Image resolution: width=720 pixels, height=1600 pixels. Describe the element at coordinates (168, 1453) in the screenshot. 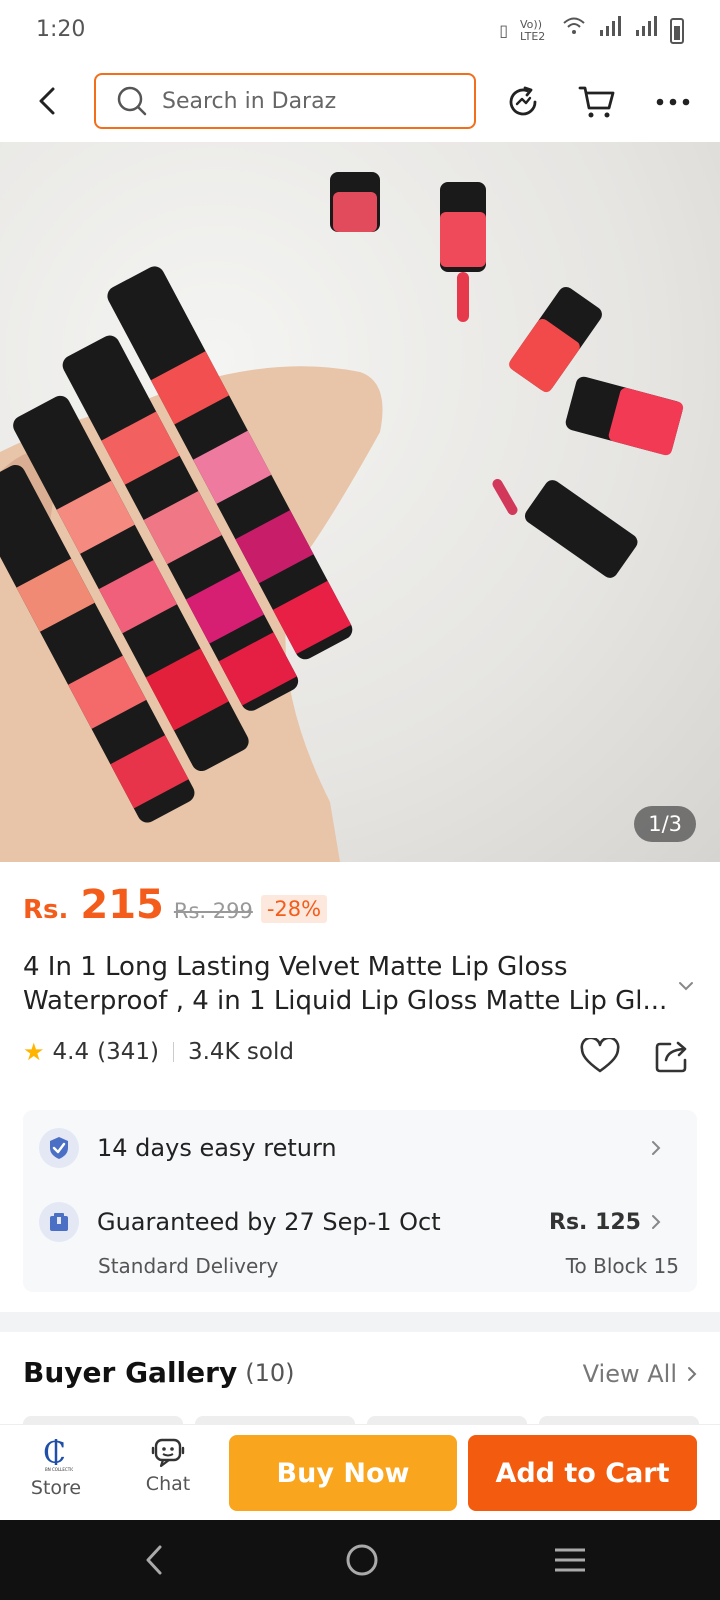

I see `chat-icon` at that location.